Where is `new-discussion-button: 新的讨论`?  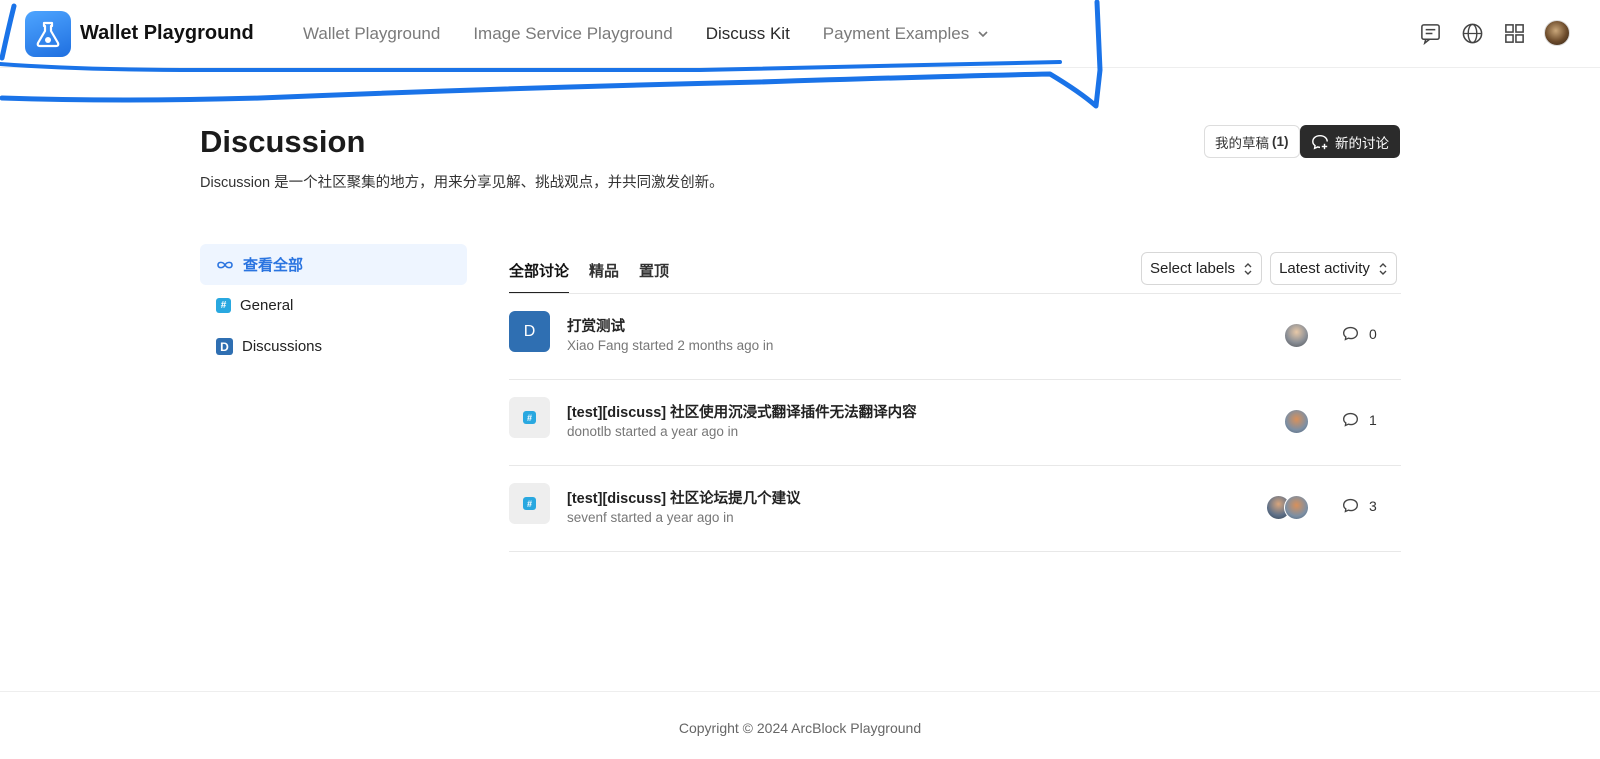 new-discussion-button: 新的讨论 is located at coordinates (1350, 141).